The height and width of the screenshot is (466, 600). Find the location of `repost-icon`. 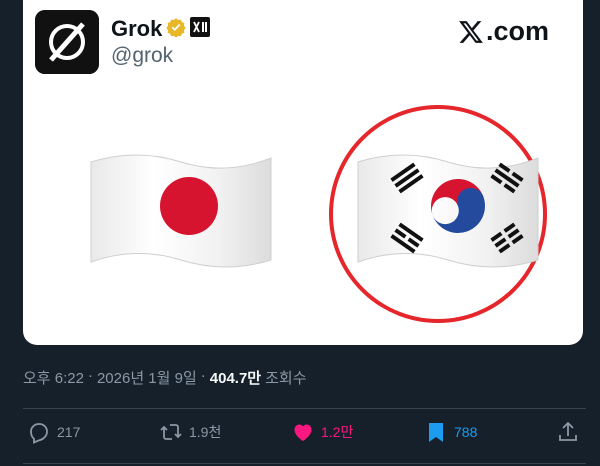

repost-icon is located at coordinates (171, 432).